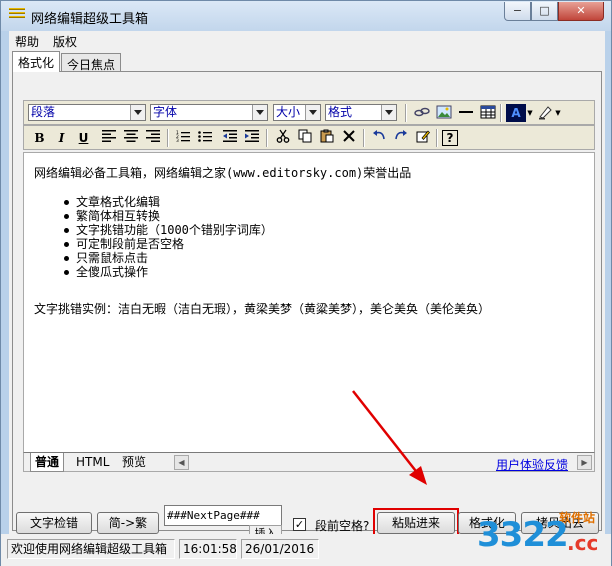 This screenshot has height=566, width=612. What do you see at coordinates (204, 138) in the screenshot?
I see `unordered-list-icon` at bounding box center [204, 138].